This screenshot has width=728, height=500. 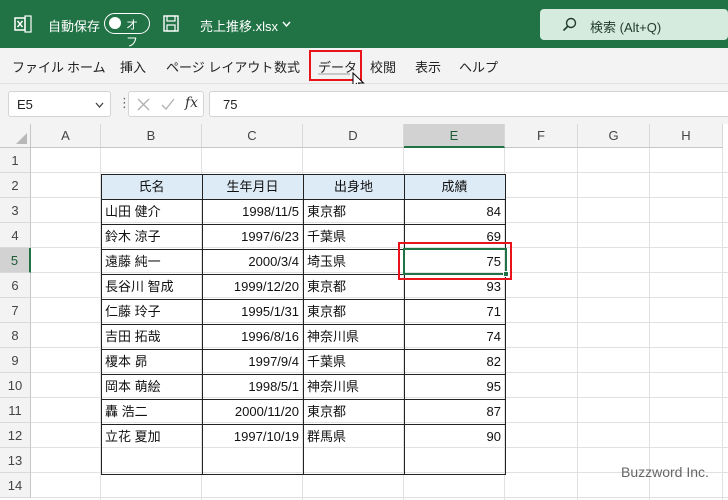 What do you see at coordinates (626, 27) in the screenshot?
I see `search-placeholder: 検索 (Alt+Q)` at bounding box center [626, 27].